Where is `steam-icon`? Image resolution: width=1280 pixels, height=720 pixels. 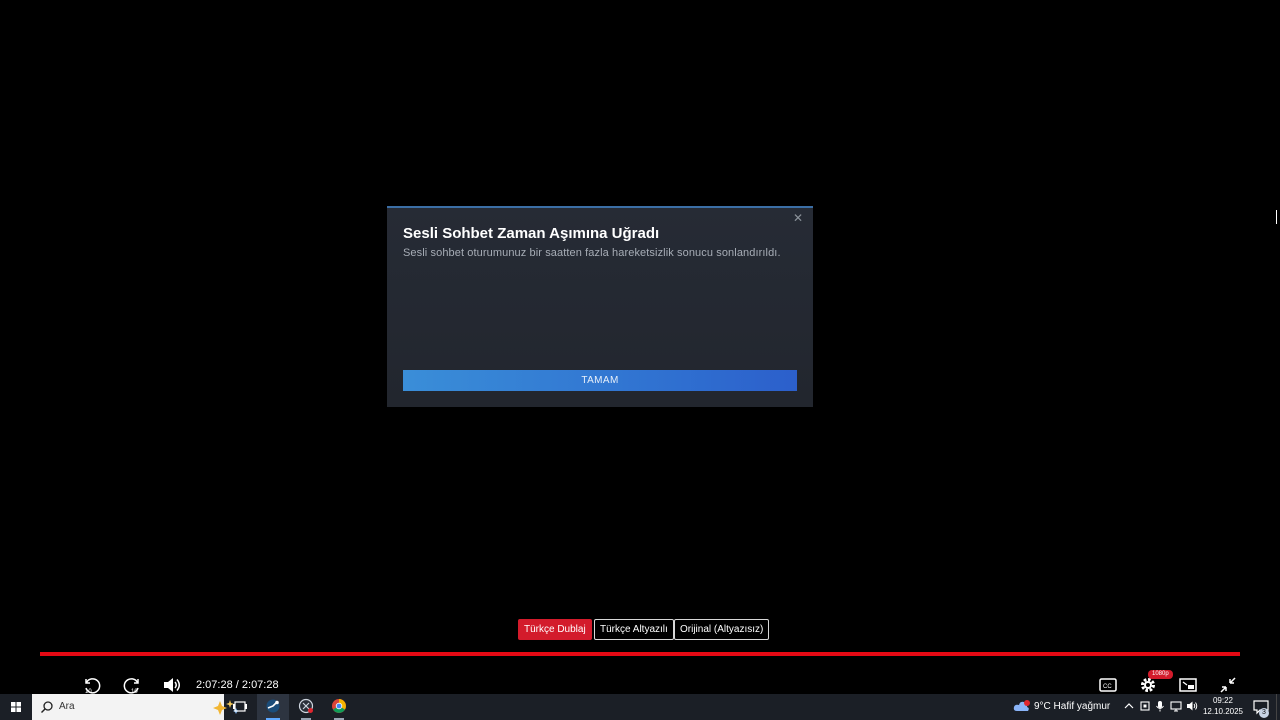 steam-icon is located at coordinates (273, 706).